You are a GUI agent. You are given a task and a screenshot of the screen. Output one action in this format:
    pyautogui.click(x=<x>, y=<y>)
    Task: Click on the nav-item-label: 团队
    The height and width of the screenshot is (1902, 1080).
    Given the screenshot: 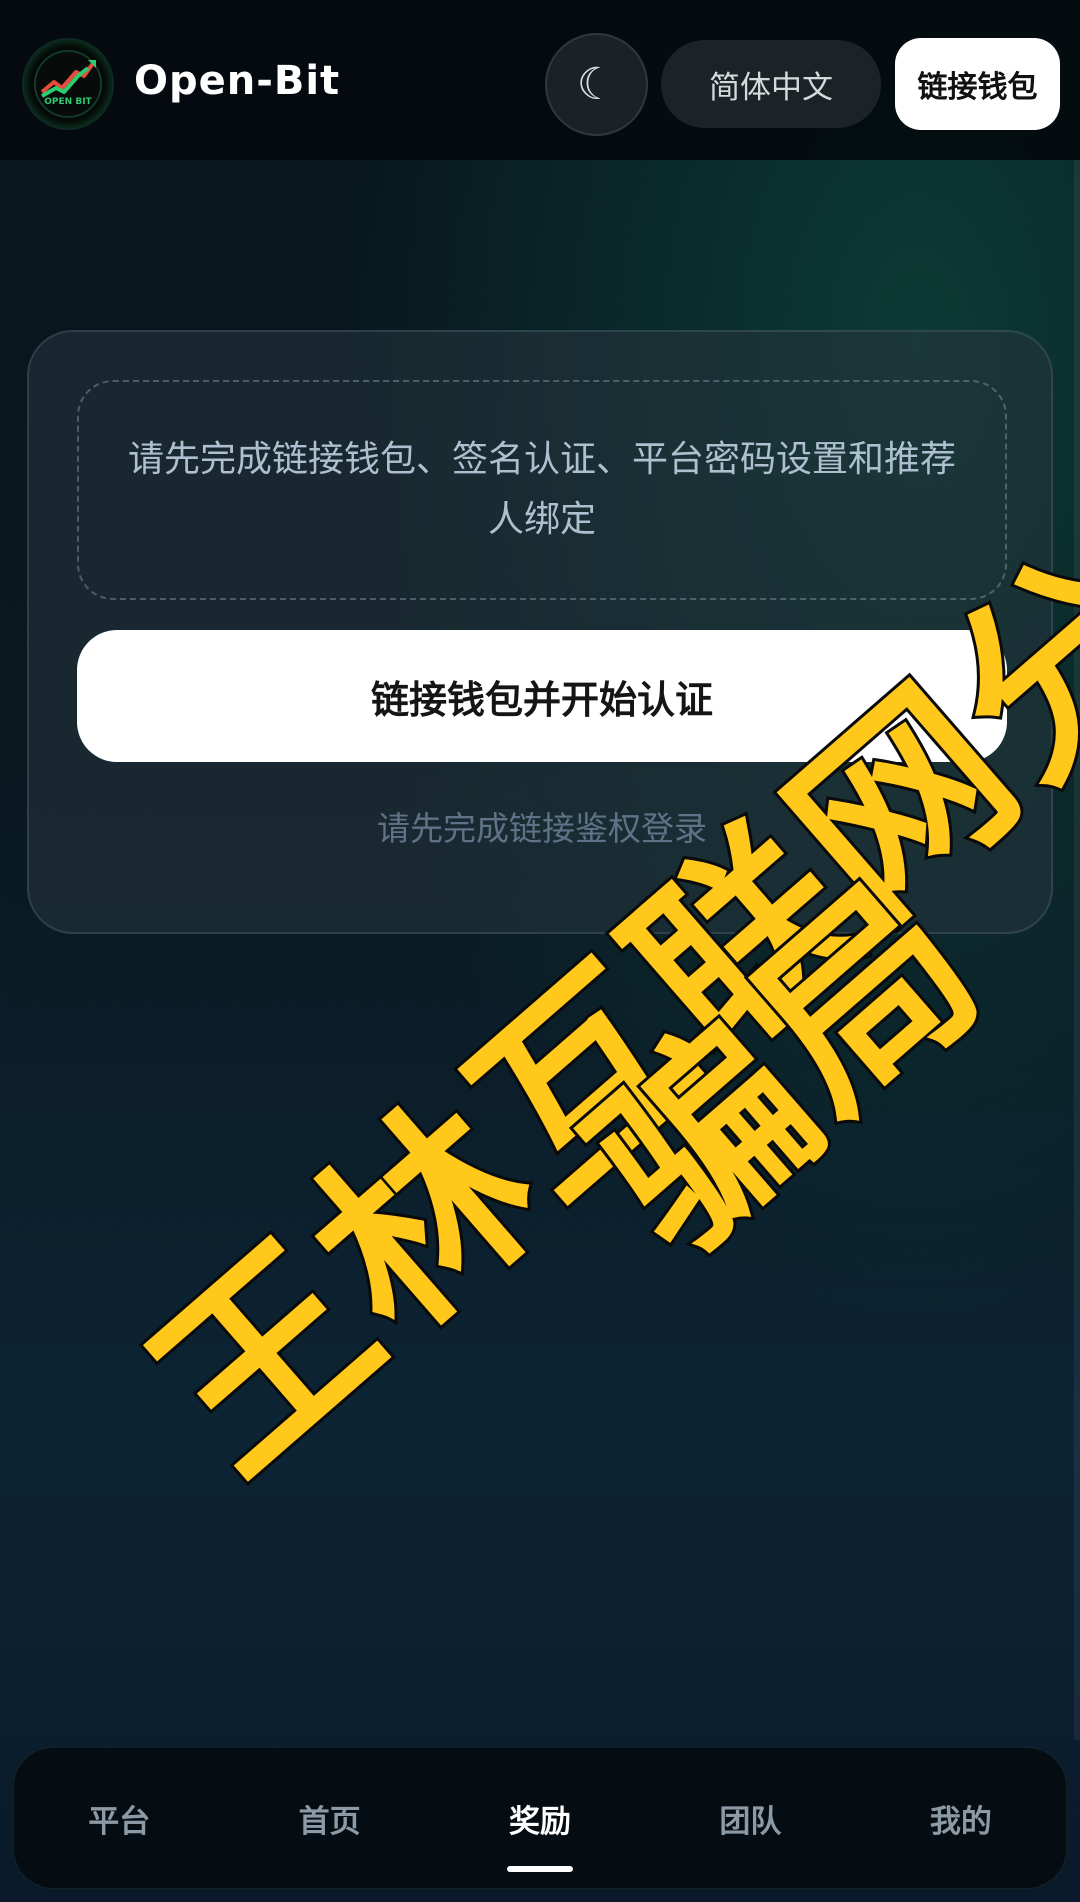 What is the action you would take?
    pyautogui.click(x=750, y=1821)
    